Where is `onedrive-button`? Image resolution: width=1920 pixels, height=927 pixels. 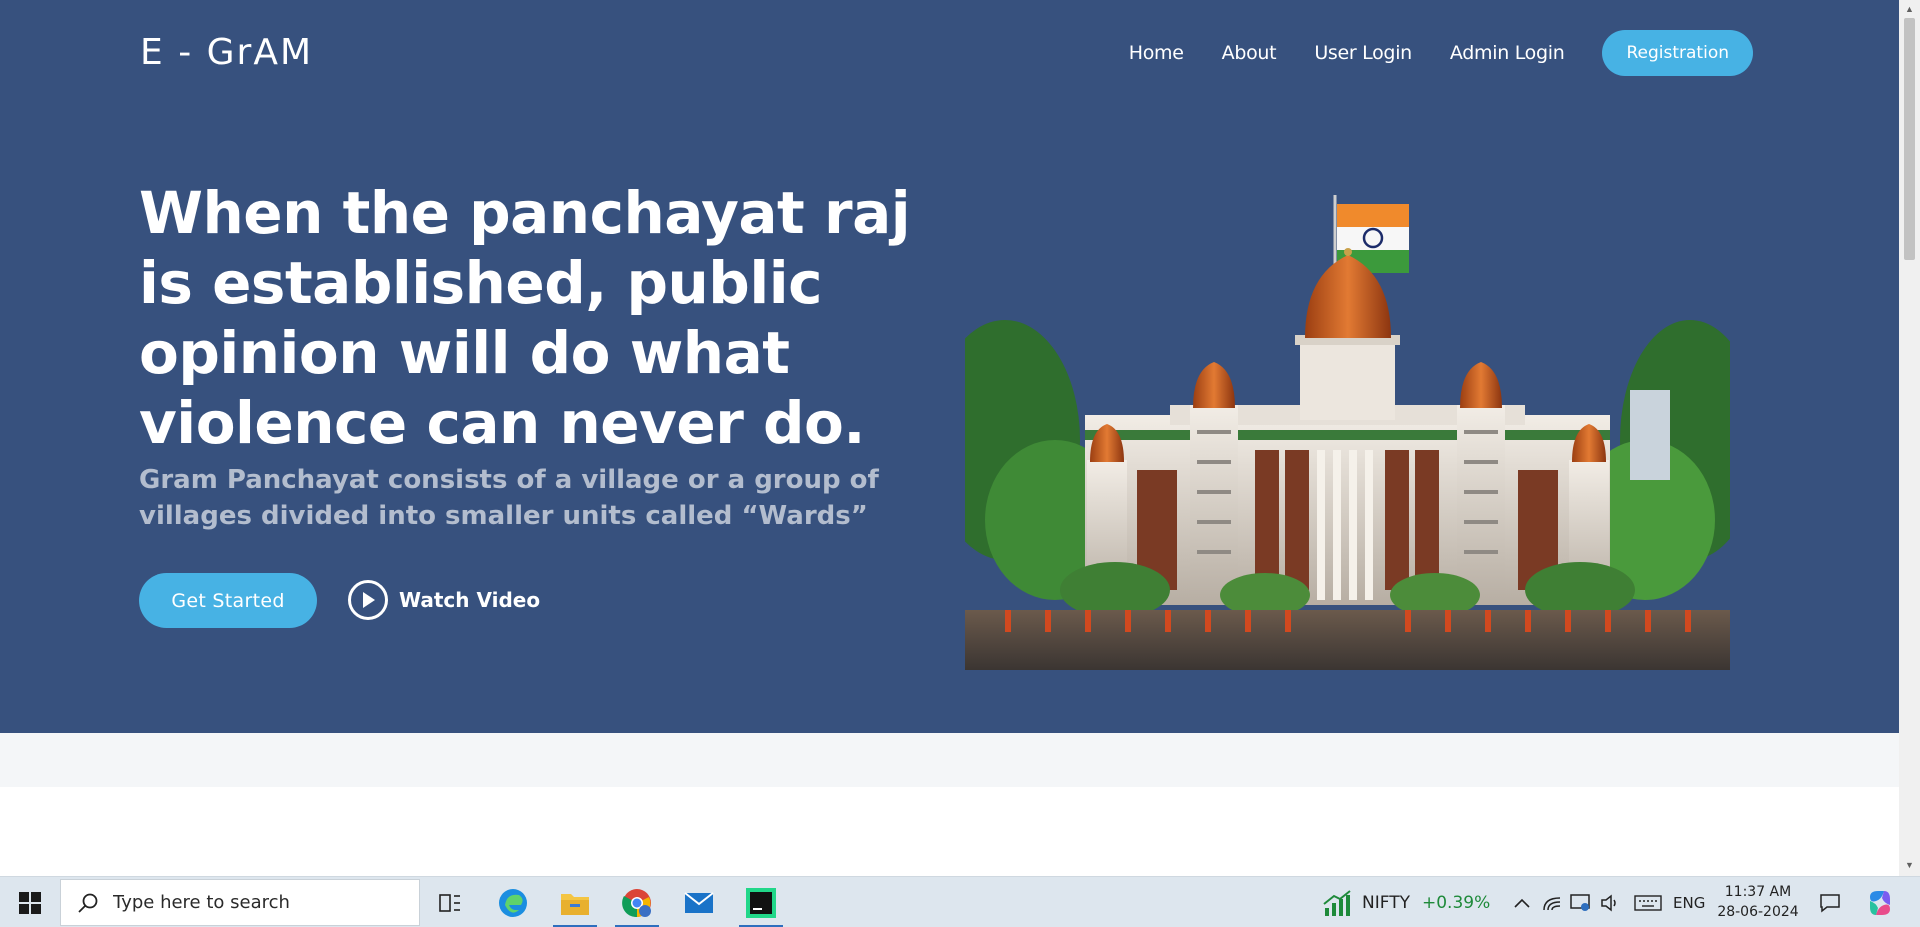
onedrive-button is located at coordinates (1580, 902).